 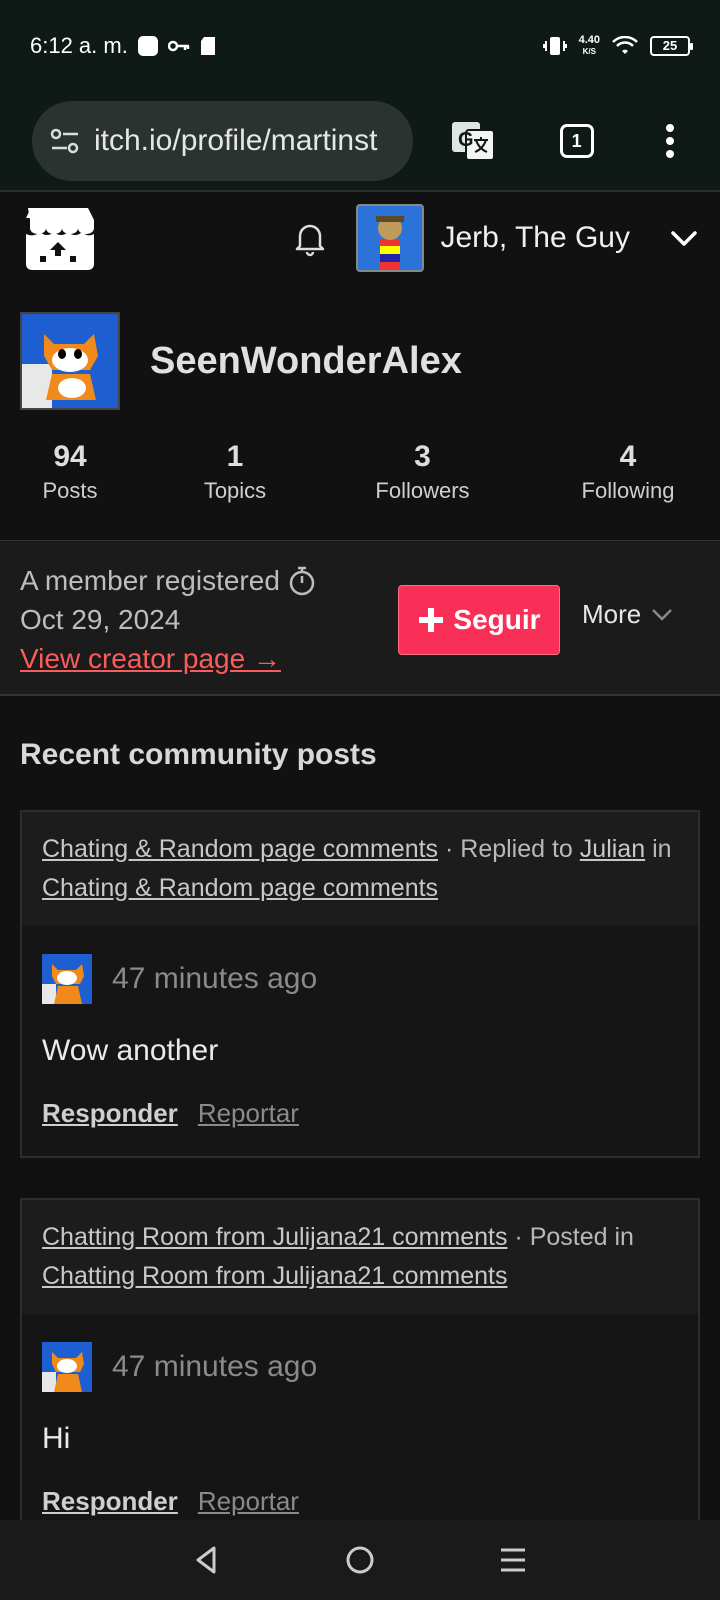 I want to click on stat-label: Following, so click(x=628, y=490).